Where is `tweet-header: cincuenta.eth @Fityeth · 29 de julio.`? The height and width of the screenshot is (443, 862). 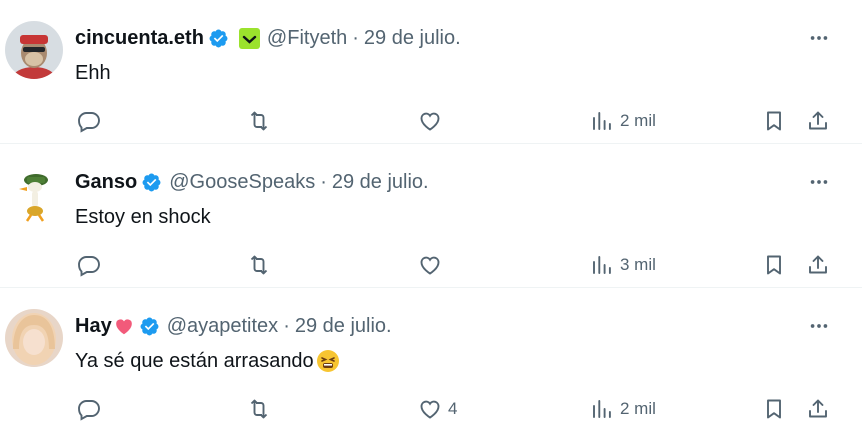
tweet-header: cincuenta.eth @Fityeth · 29 de julio. is located at coordinates (268, 38).